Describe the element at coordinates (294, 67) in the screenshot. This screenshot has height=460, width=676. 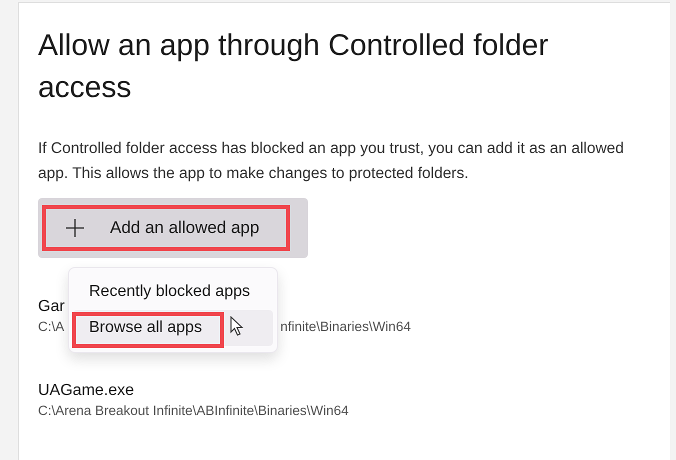
I see `page-title: Allow an app through Controlled folder access` at that location.